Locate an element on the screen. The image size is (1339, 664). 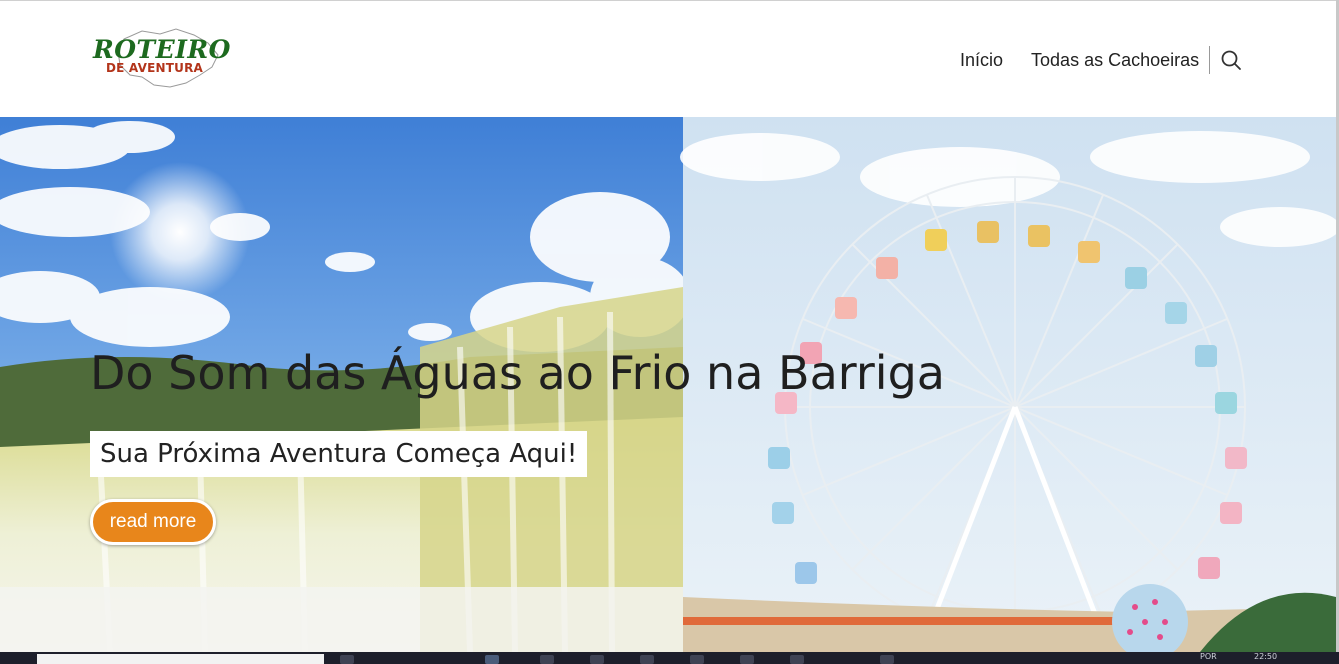
taskbar-search is located at coordinates (180, 659).